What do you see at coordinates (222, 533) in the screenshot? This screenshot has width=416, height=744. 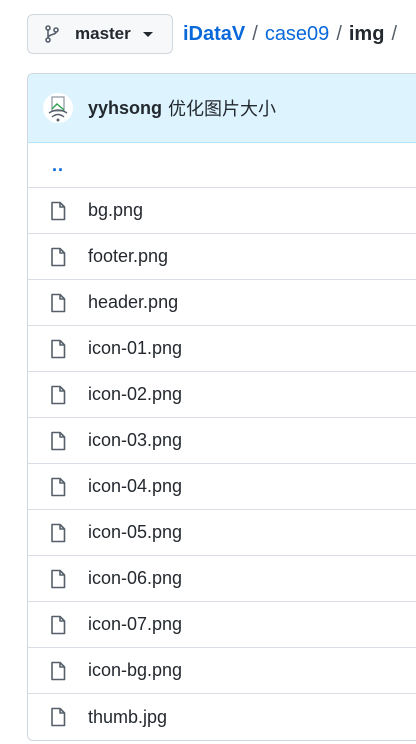 I see `file-row: icon-05.png` at bounding box center [222, 533].